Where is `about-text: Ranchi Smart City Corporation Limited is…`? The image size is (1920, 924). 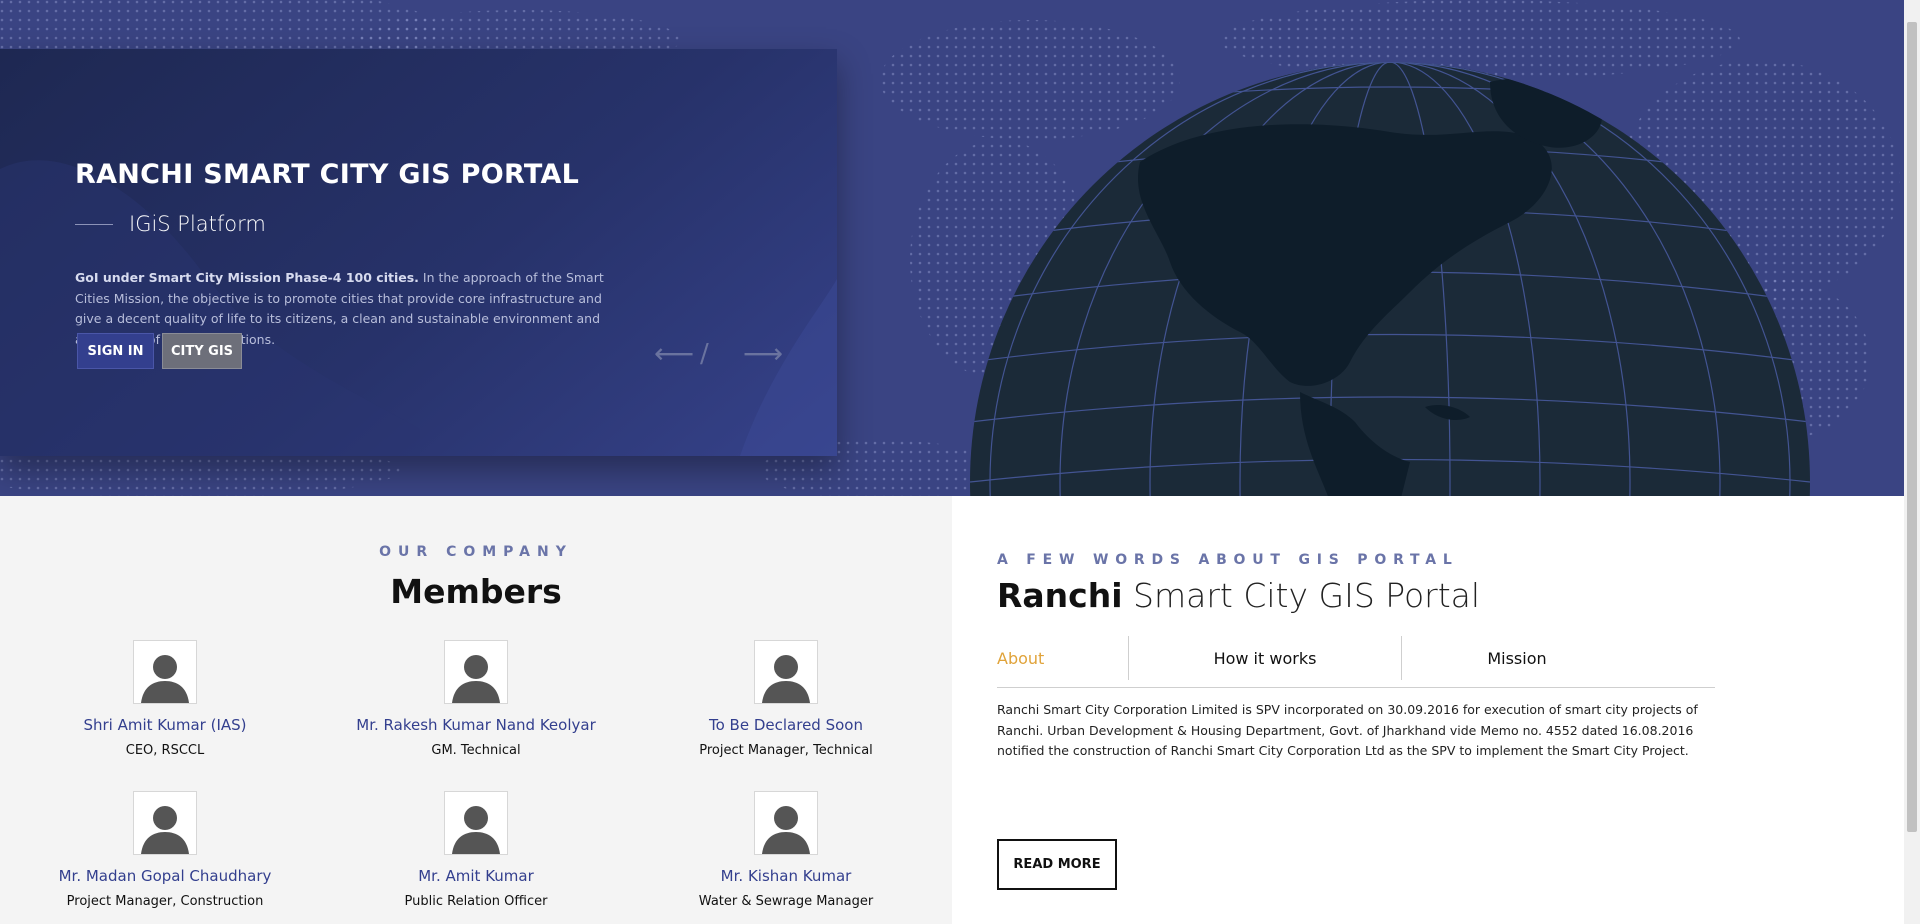
about-text: Ranchi Smart City Corporation Limited is… is located at coordinates (1347, 730).